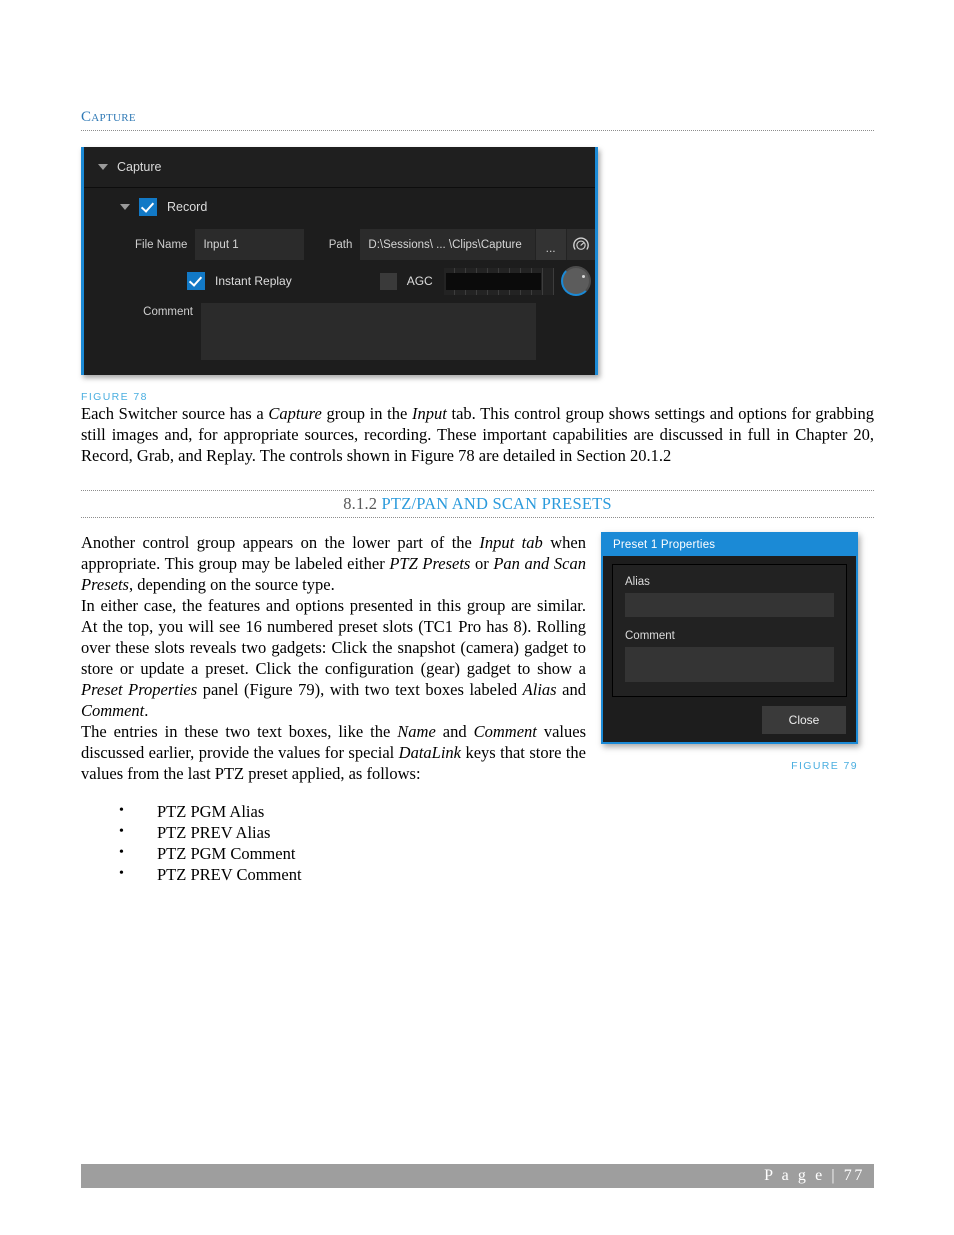 This screenshot has height=1235, width=954. Describe the element at coordinates (148, 207) in the screenshot. I see `record-checkbox` at that location.